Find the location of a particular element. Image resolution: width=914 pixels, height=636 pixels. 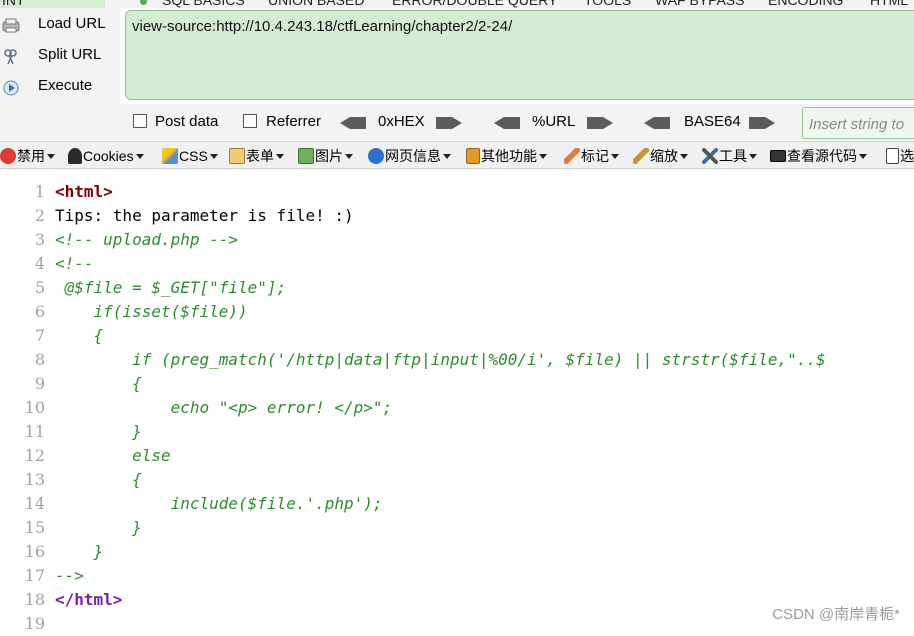

line-number: 1 is located at coordinates (39, 191).